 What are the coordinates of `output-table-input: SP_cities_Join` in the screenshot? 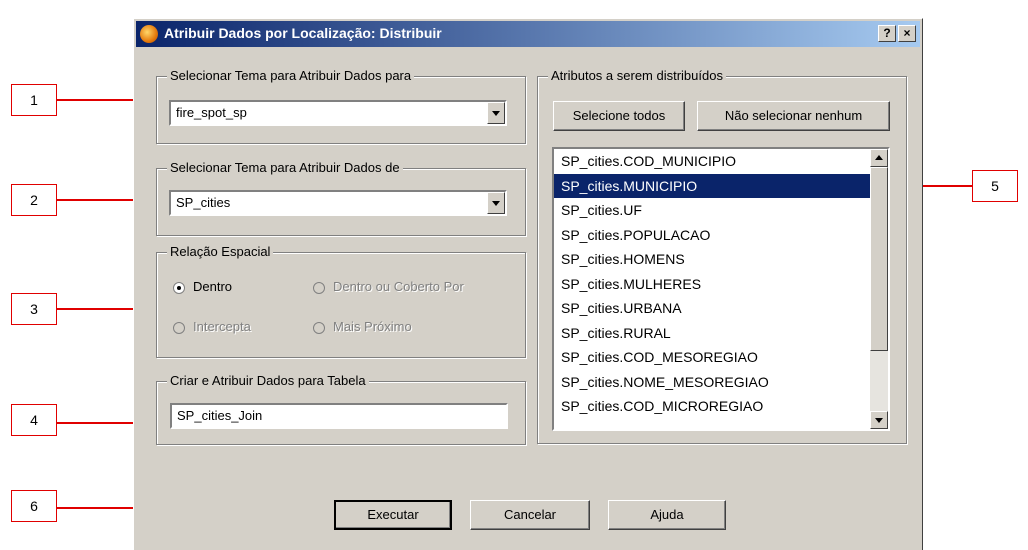 It's located at (339, 416).